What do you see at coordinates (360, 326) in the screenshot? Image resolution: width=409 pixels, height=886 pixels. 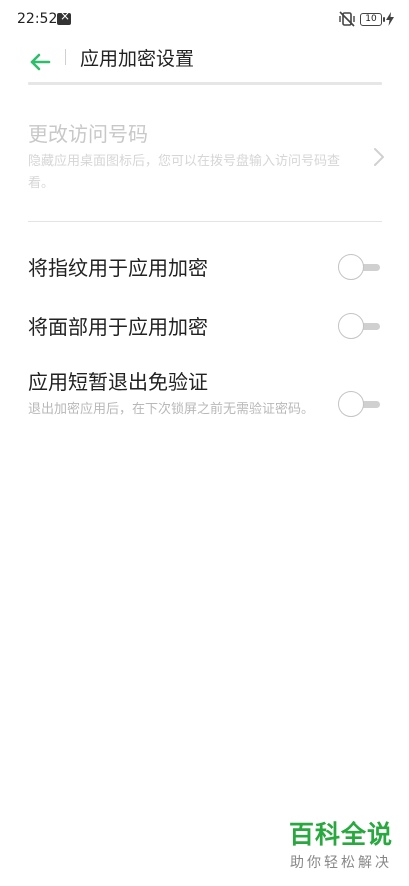 I see `face-lock-toggle` at bounding box center [360, 326].